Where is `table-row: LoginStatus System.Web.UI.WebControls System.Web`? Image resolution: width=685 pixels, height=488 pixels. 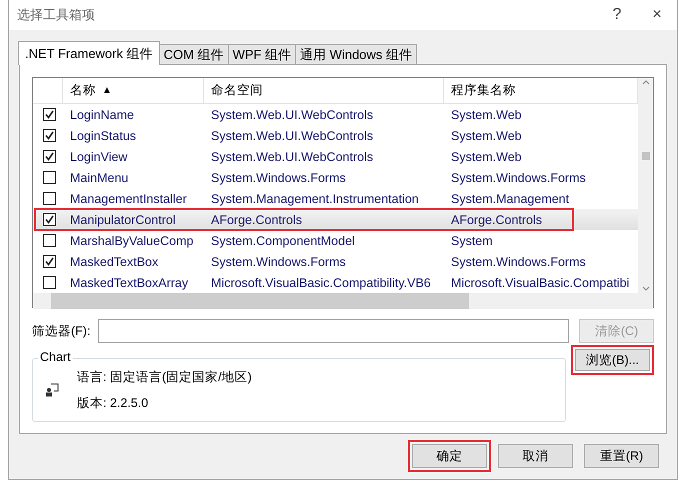
table-row: LoginStatus System.Web.UI.WebControls System.Web is located at coordinates (335, 135).